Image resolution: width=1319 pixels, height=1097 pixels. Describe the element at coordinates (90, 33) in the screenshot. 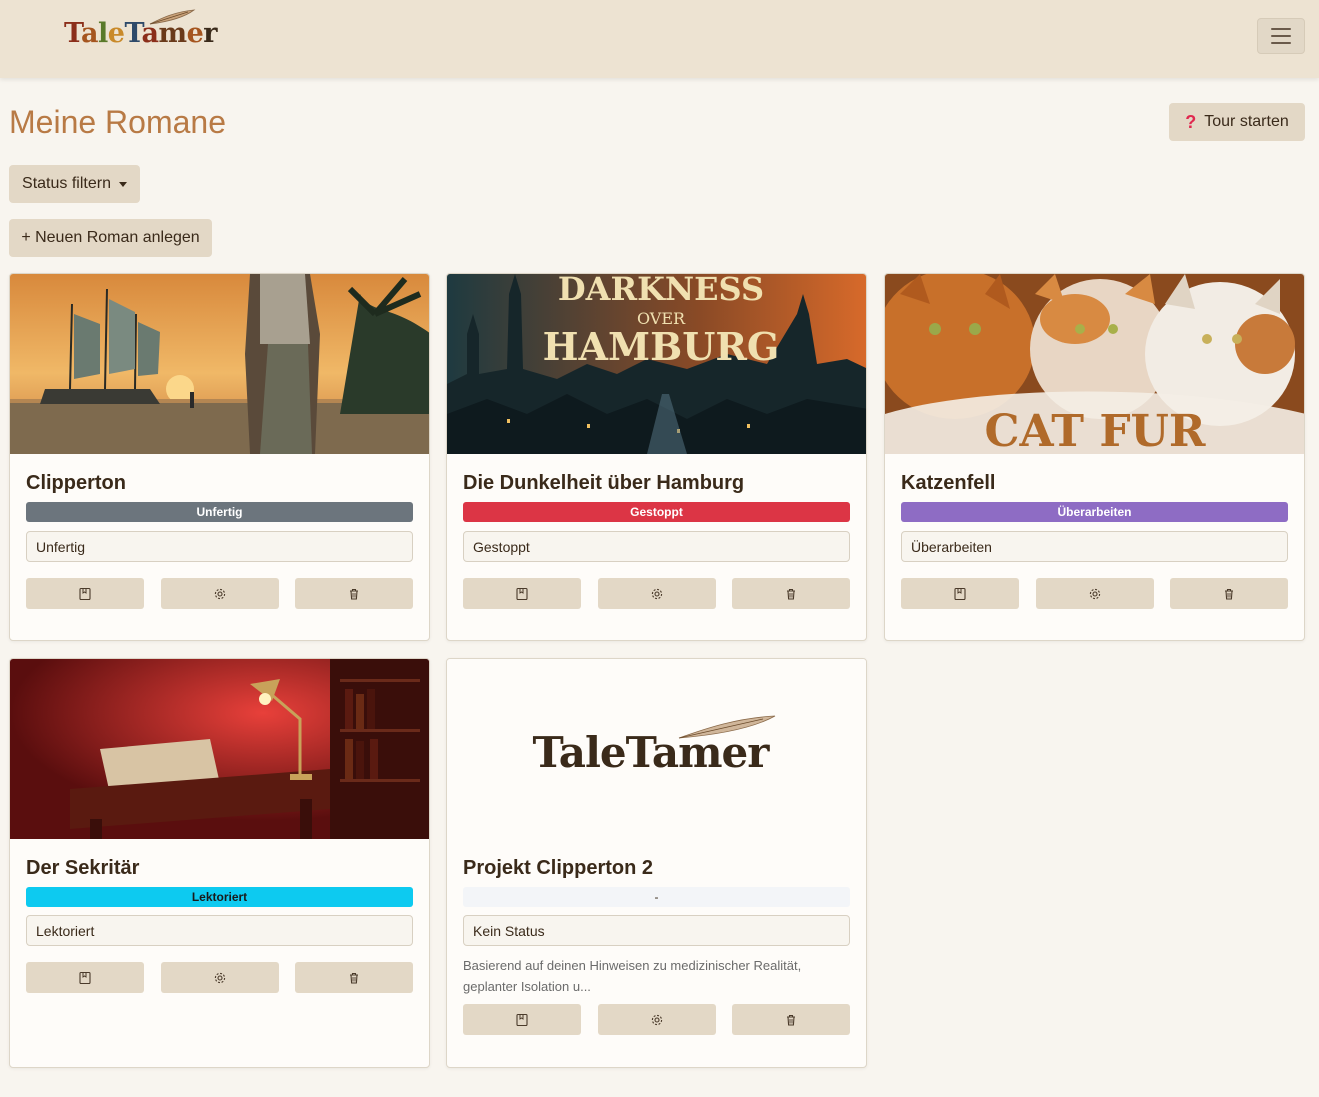

I see `logo-letter: a` at that location.